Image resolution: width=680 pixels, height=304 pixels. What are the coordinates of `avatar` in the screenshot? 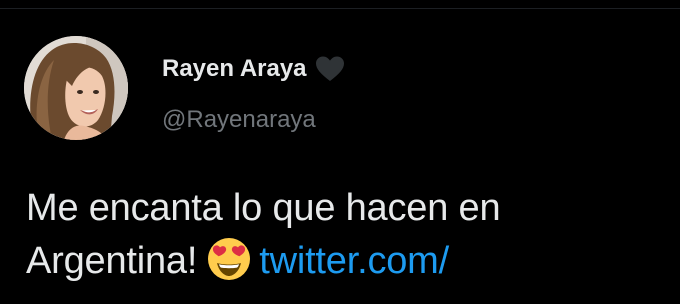 It's located at (76, 88).